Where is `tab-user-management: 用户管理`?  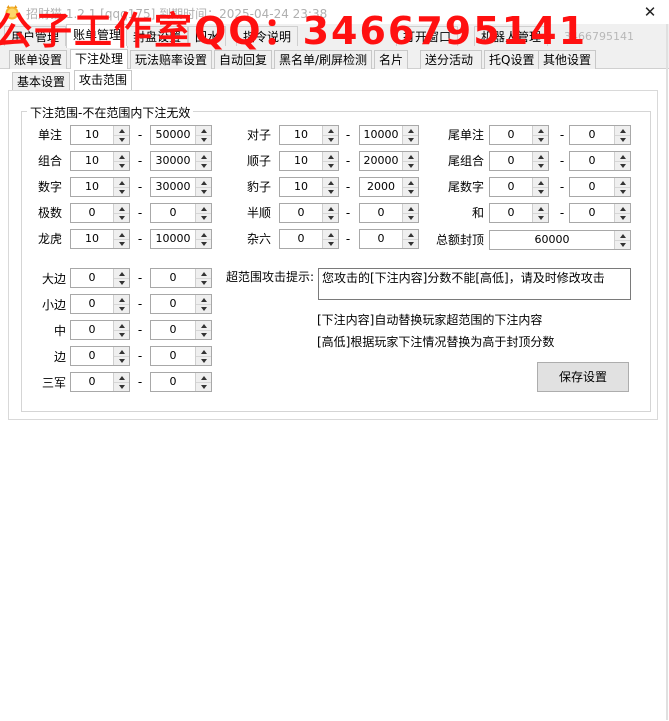 tab-user-management: 用户管理 is located at coordinates (35, 36).